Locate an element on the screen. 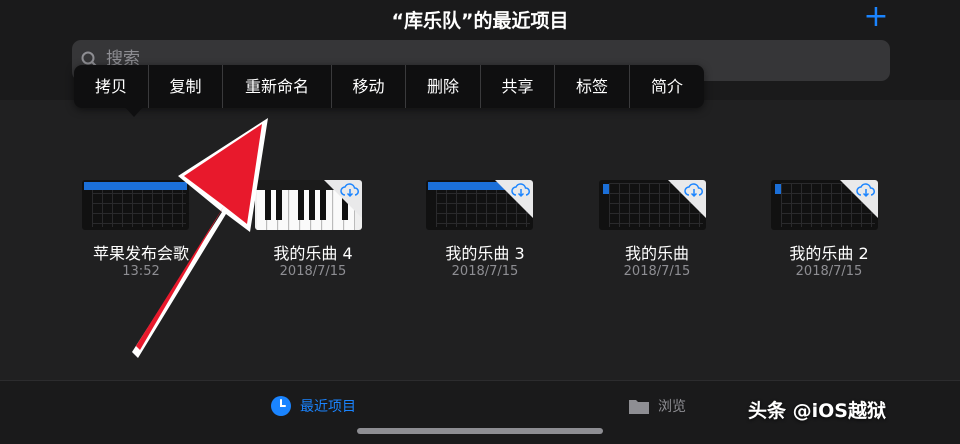 The height and width of the screenshot is (444, 960). project-card: 我的乐曲 2018/7/15 is located at coordinates (657, 230).